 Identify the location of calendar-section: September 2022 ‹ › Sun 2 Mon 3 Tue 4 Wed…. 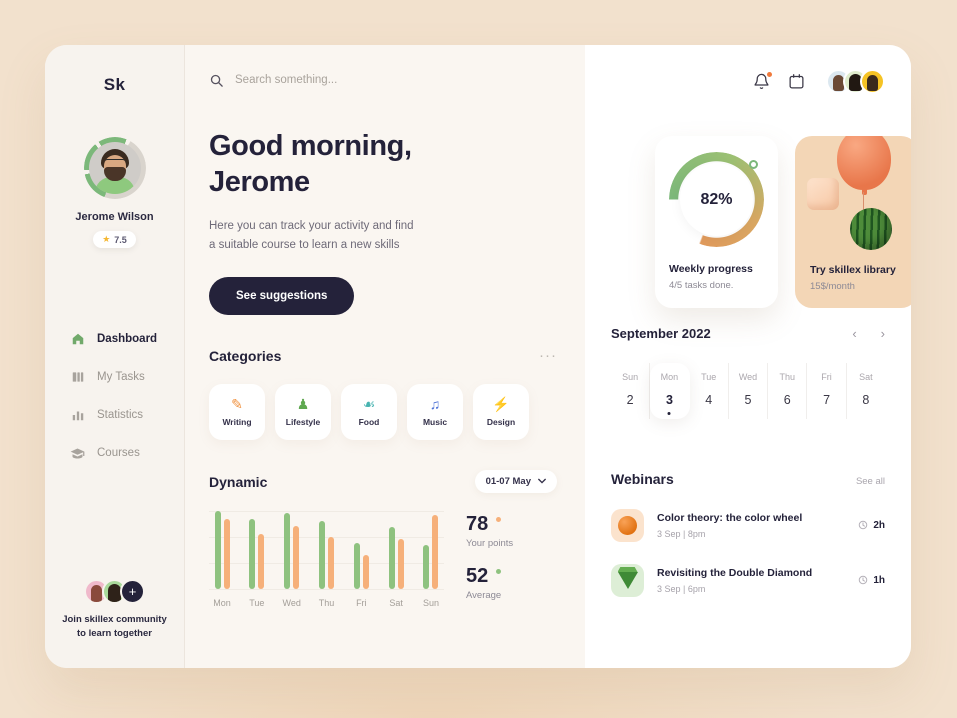
(748, 372).